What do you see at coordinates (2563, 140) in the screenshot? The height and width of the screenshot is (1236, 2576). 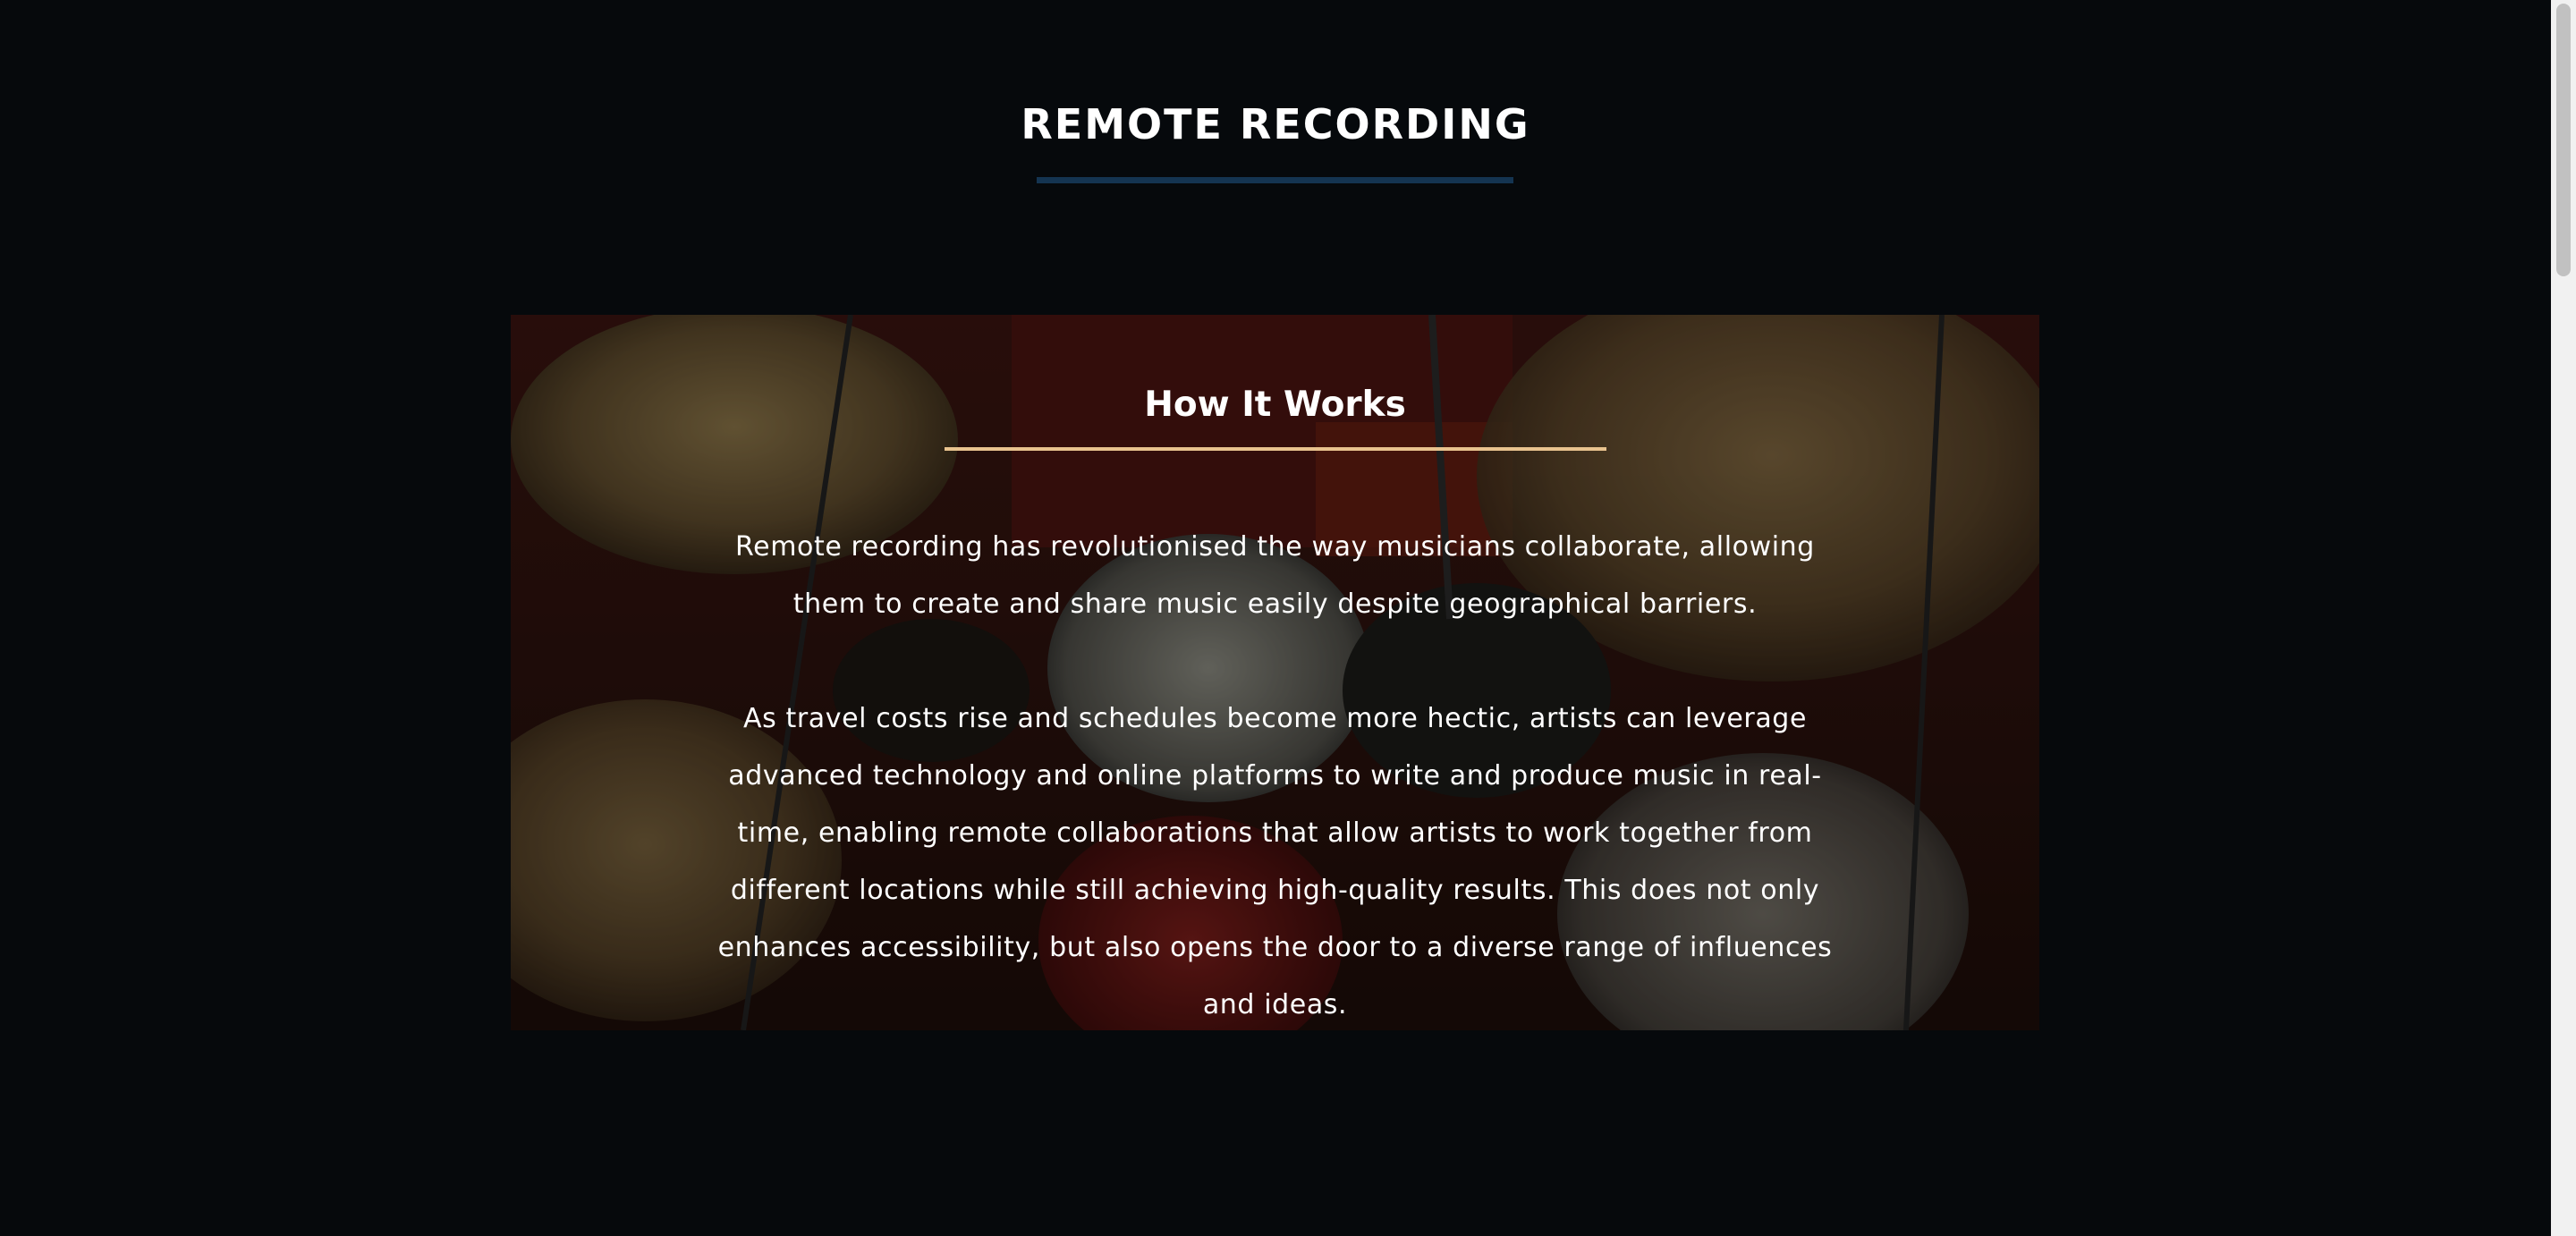 I see `scrollbar-thumb` at bounding box center [2563, 140].